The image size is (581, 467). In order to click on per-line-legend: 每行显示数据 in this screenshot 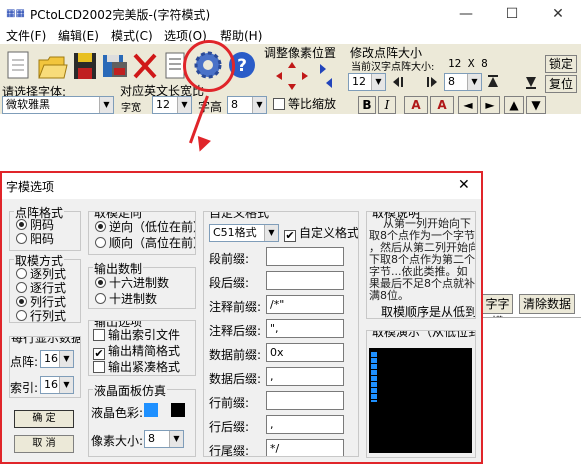, I will do `click(45, 341)`.